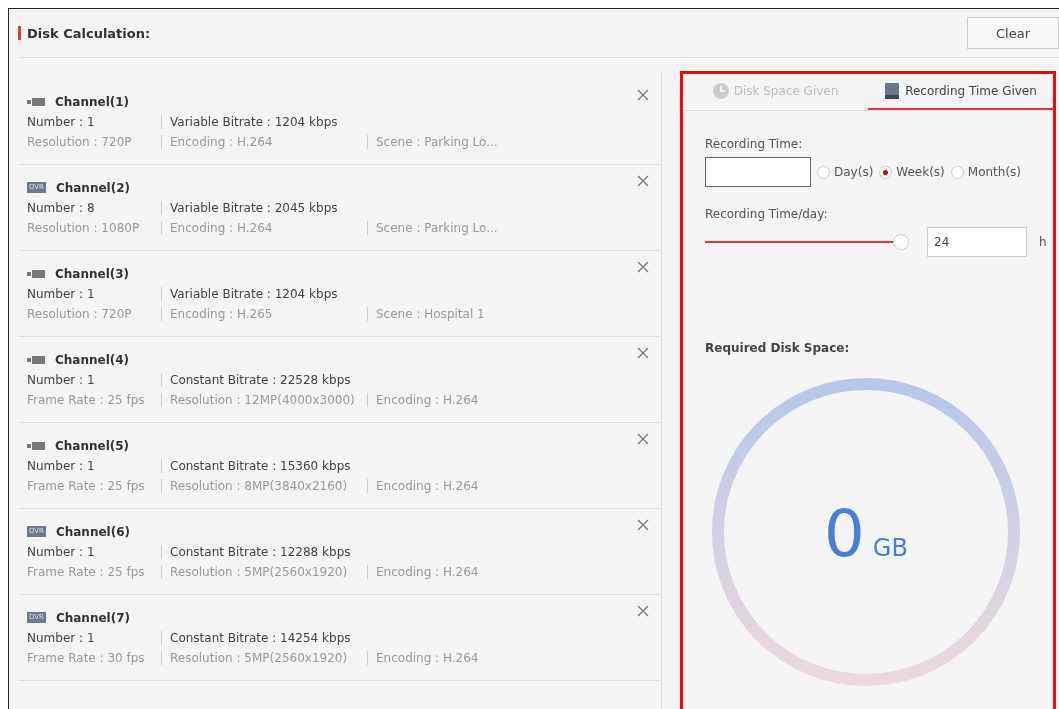 This screenshot has width=1059, height=709. I want to click on channel-detail: Resolution : 1080P, so click(84, 227).